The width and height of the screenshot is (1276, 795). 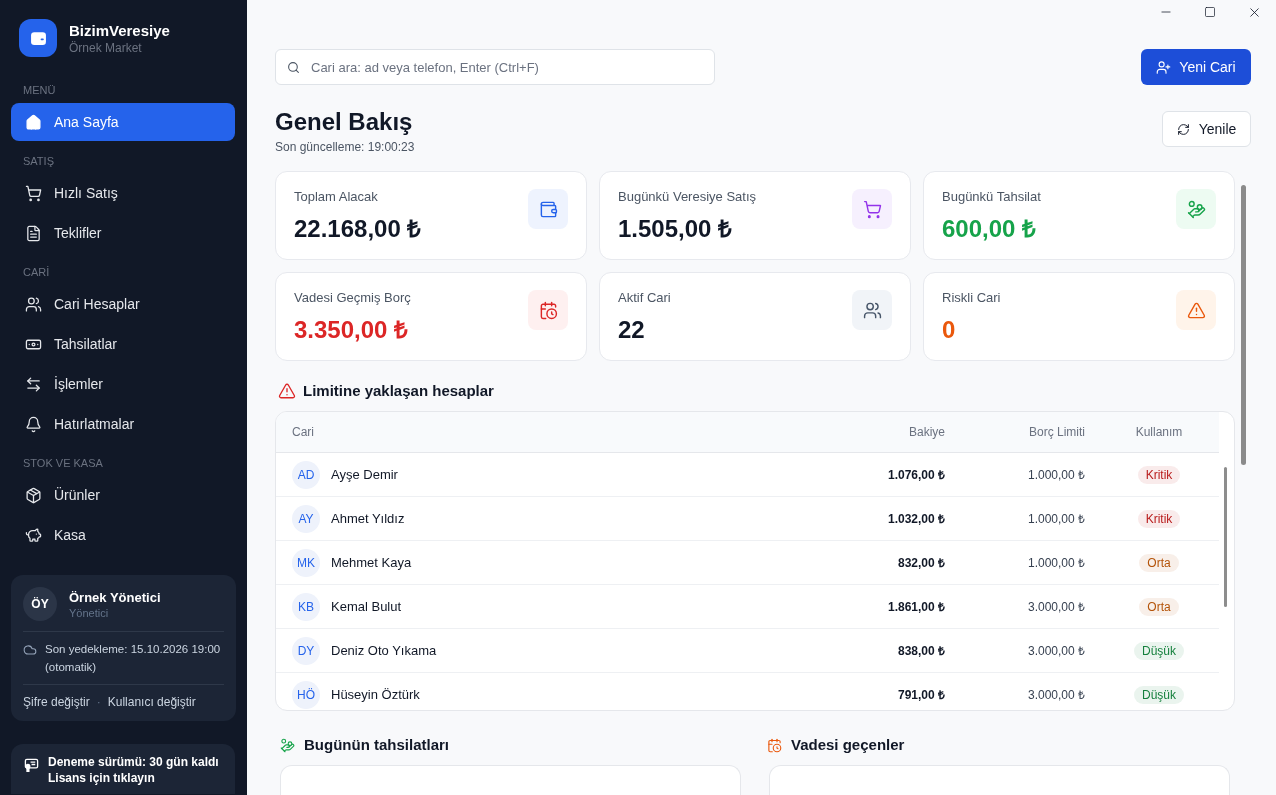 I want to click on home-icon, so click(x=33, y=122).